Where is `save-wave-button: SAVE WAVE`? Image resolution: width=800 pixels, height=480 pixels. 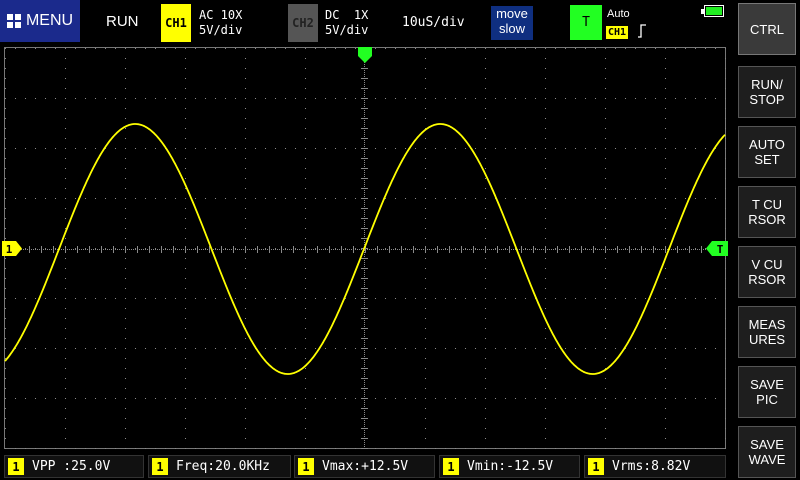
save-wave-button: SAVE WAVE is located at coordinates (767, 452).